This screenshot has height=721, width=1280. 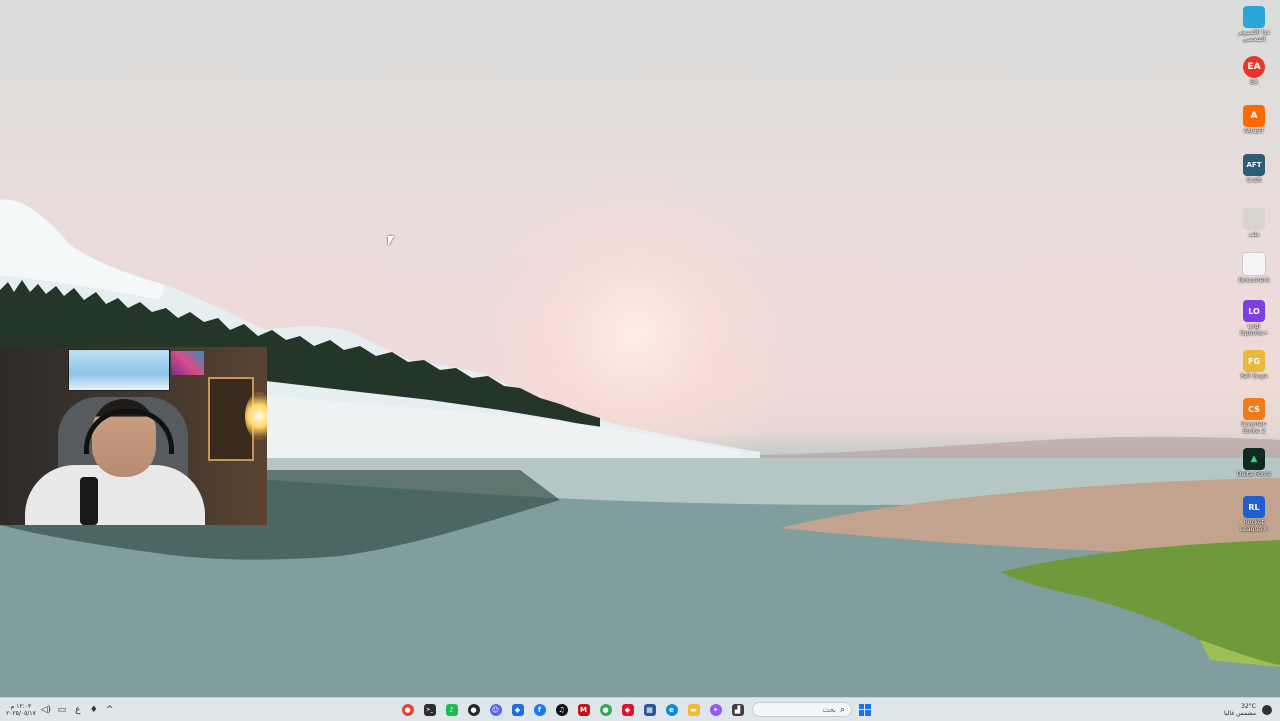 I want to click on weather-widget: 32°C مشمس غالبا, so click(x=1248, y=709).